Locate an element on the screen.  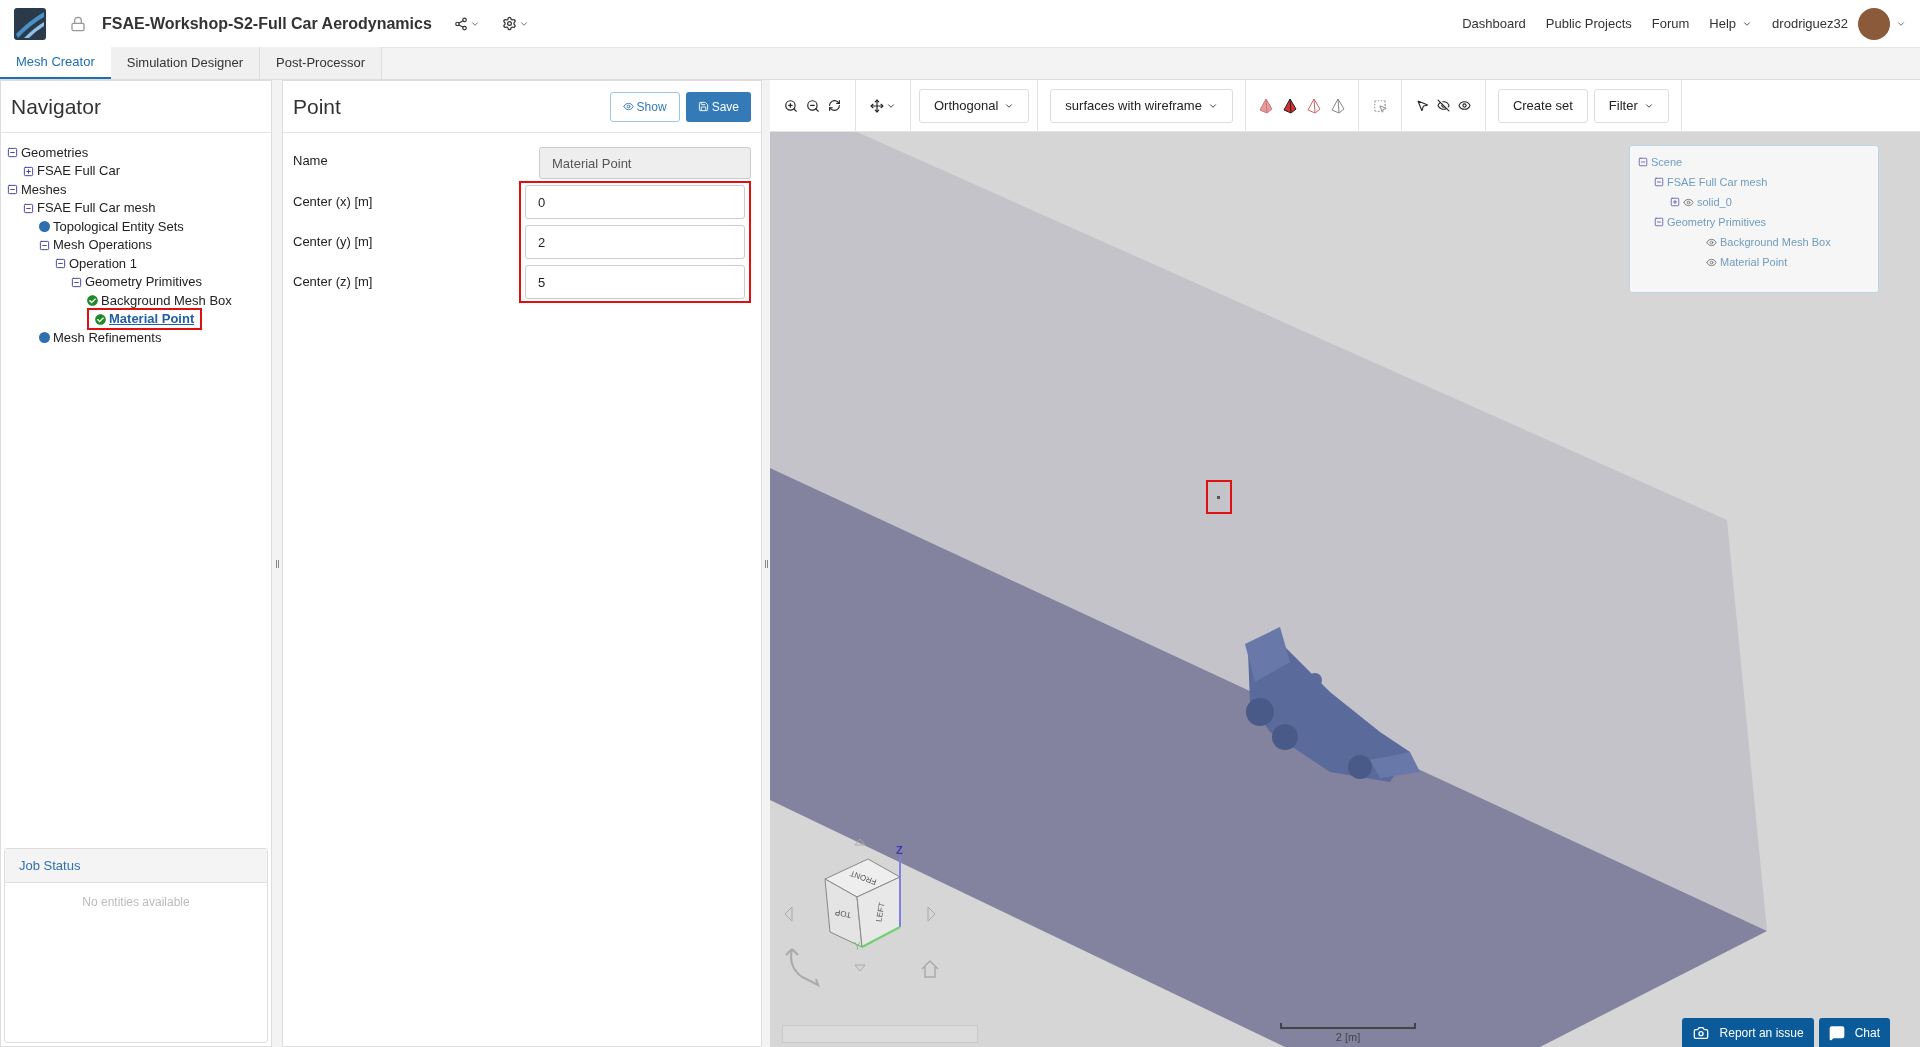
nav-link: Forum is located at coordinates (1670, 23).